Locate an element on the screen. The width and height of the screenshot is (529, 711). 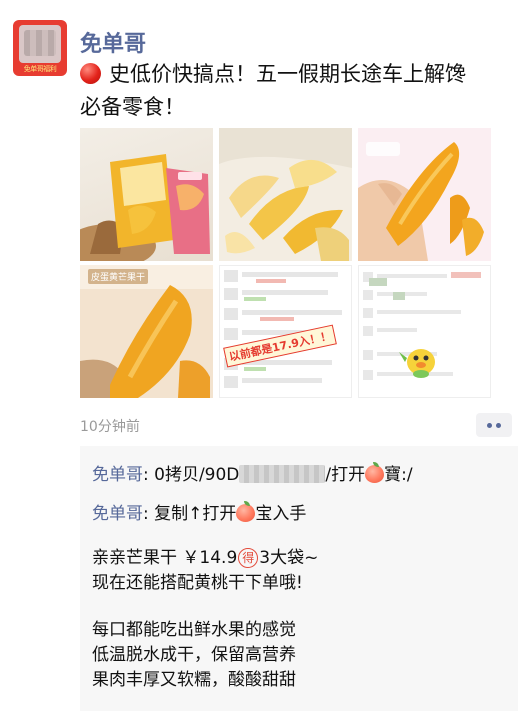
photo-chat-screenshot: 以前都是17.9入！！ is located at coordinates (285, 331).